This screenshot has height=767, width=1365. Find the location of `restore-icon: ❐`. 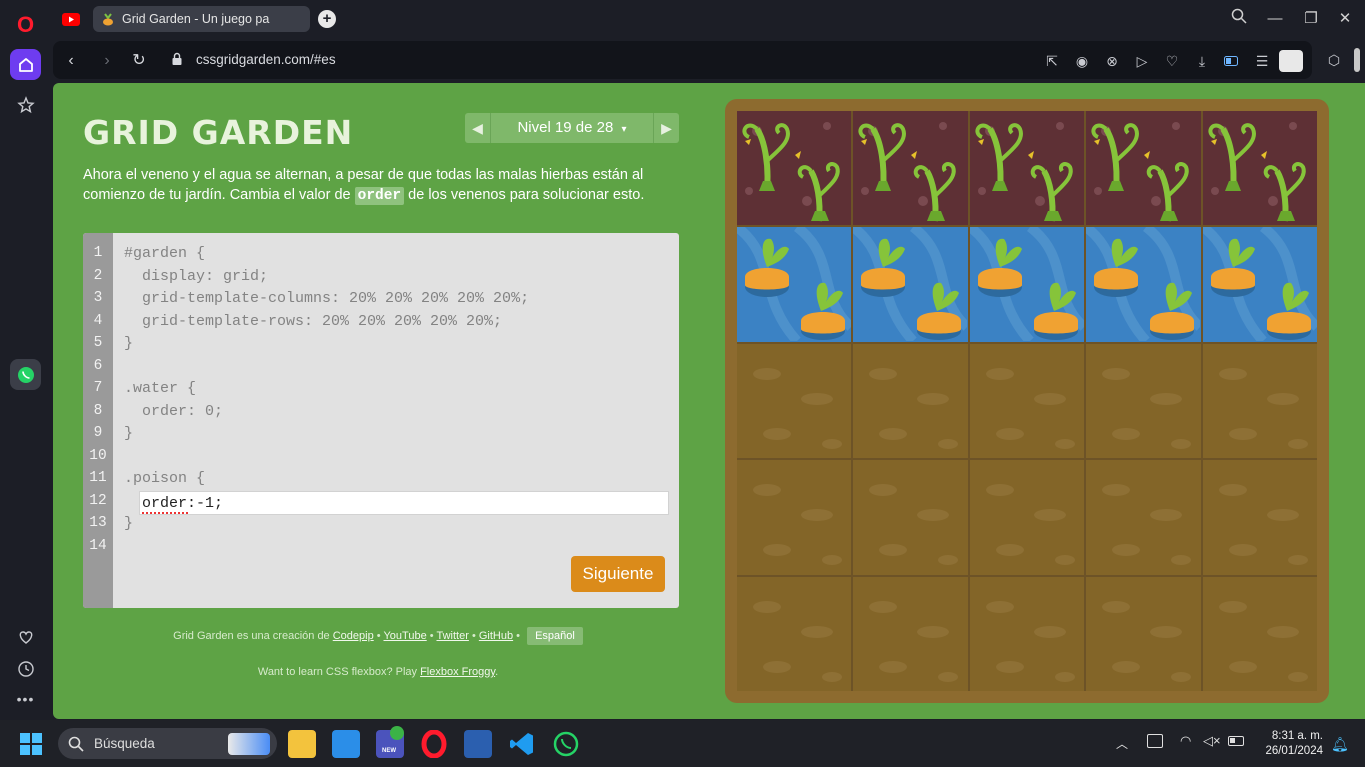

restore-icon: ❐ is located at coordinates (1311, 19).